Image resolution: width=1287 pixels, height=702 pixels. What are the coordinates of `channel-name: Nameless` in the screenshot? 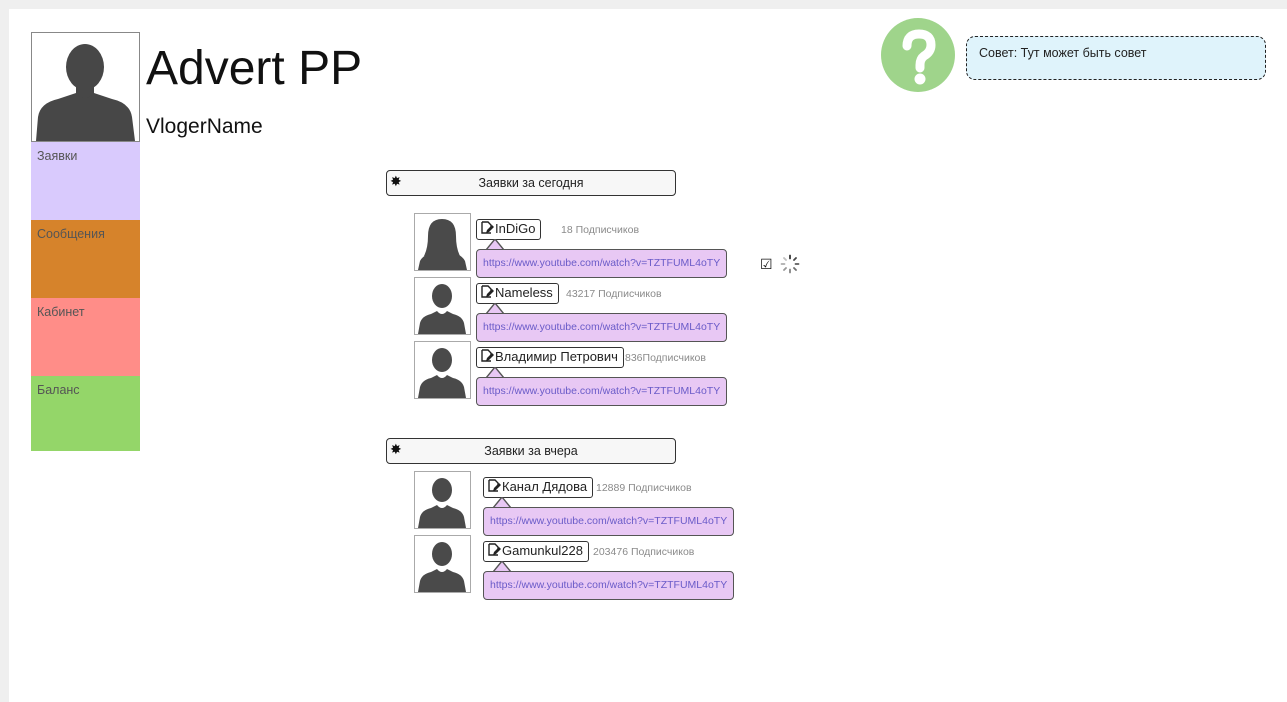 It's located at (524, 292).